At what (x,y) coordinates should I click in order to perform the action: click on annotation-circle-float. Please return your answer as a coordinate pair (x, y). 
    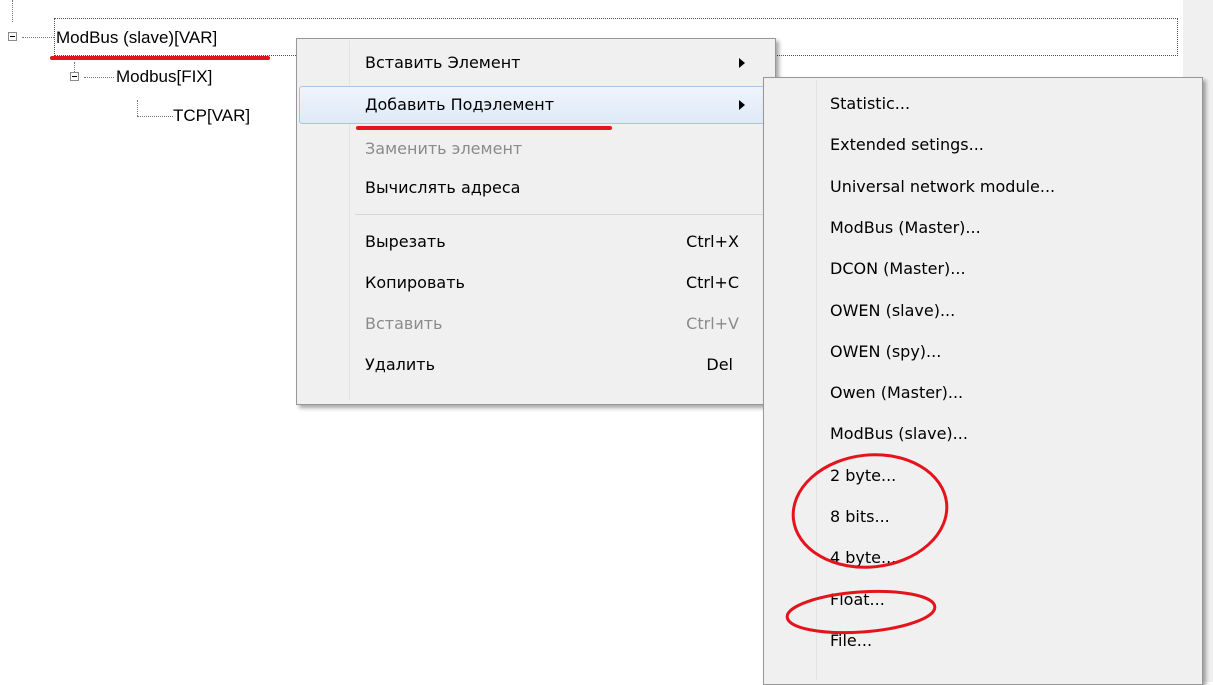
    Looking at the image, I should click on (861, 612).